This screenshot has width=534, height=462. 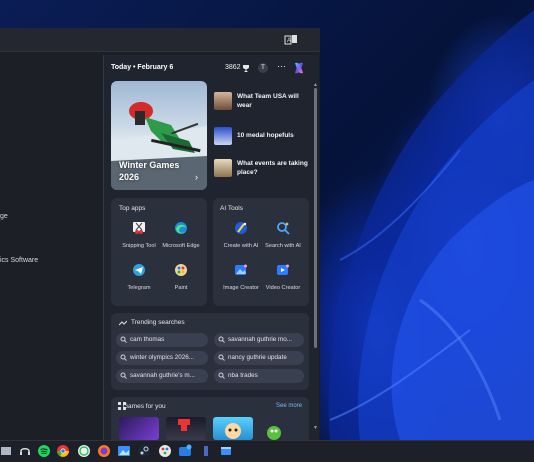 I want to click on hero-title: Winter Games, so click(x=149, y=165).